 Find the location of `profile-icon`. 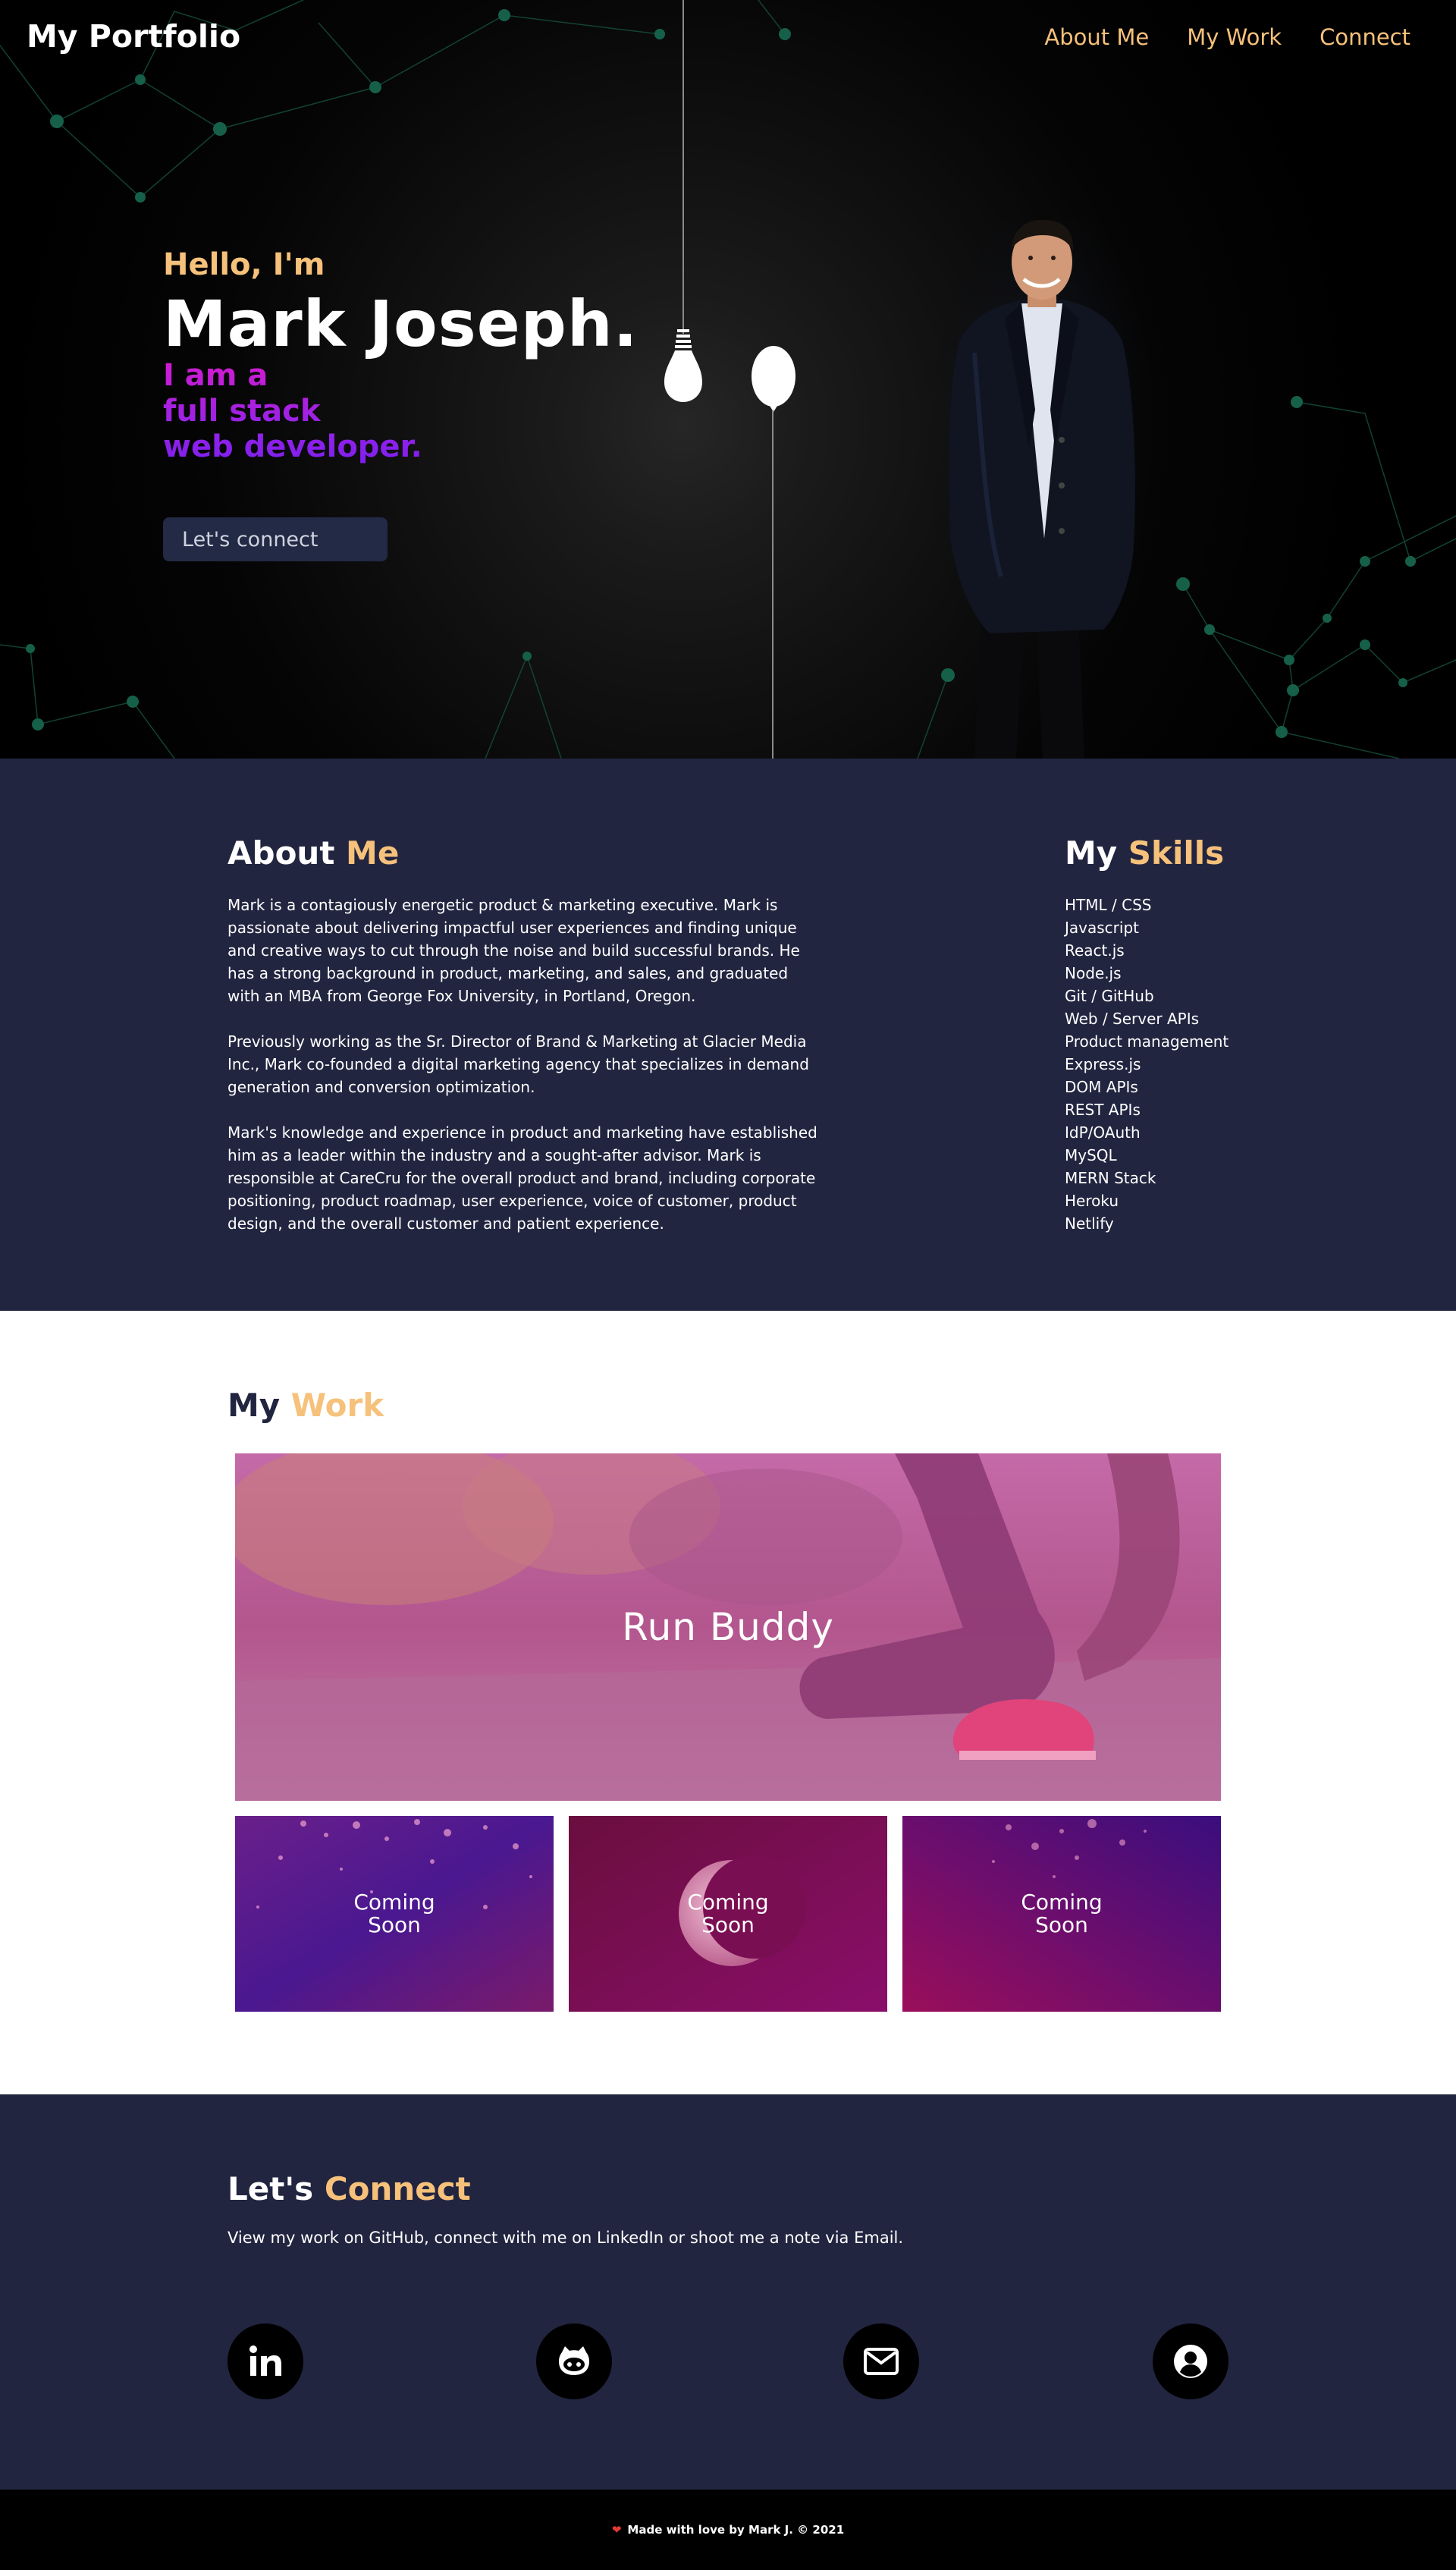

profile-icon is located at coordinates (1190, 2361).